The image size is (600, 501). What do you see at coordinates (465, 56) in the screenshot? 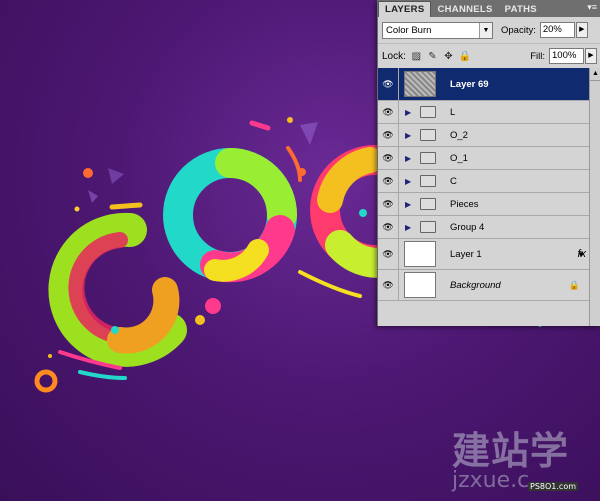
I see `lock-all-icon: 🔒` at bounding box center [465, 56].